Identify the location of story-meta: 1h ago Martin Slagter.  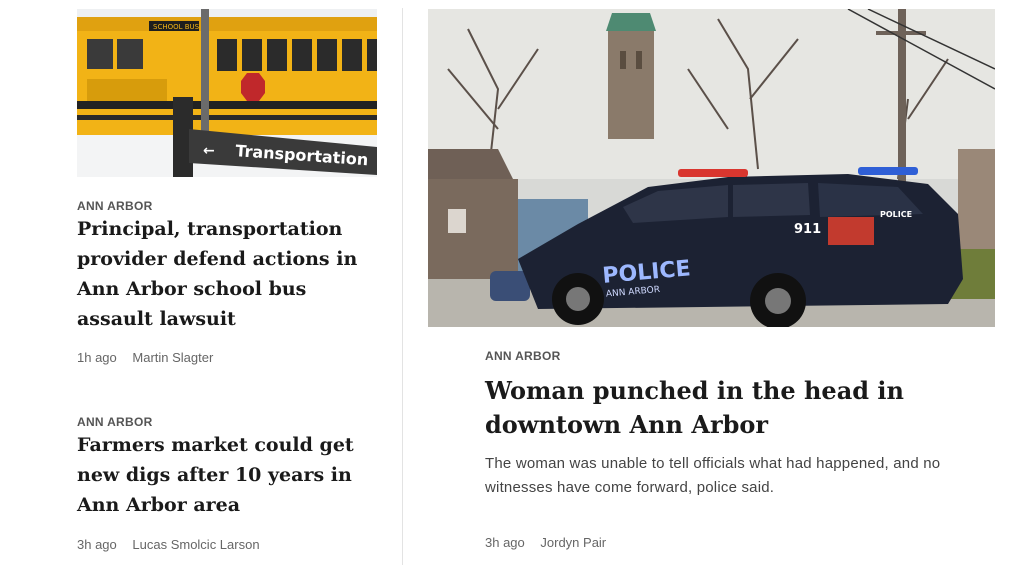
(151, 357).